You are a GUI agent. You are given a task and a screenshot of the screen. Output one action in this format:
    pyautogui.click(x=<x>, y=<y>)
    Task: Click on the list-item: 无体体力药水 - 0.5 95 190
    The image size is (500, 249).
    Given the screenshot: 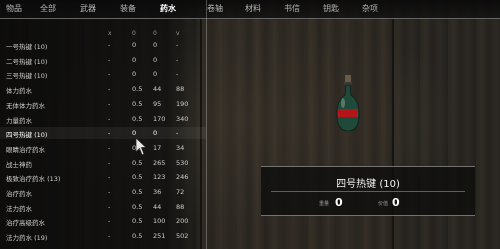 What is the action you would take?
    pyautogui.click(x=103, y=104)
    